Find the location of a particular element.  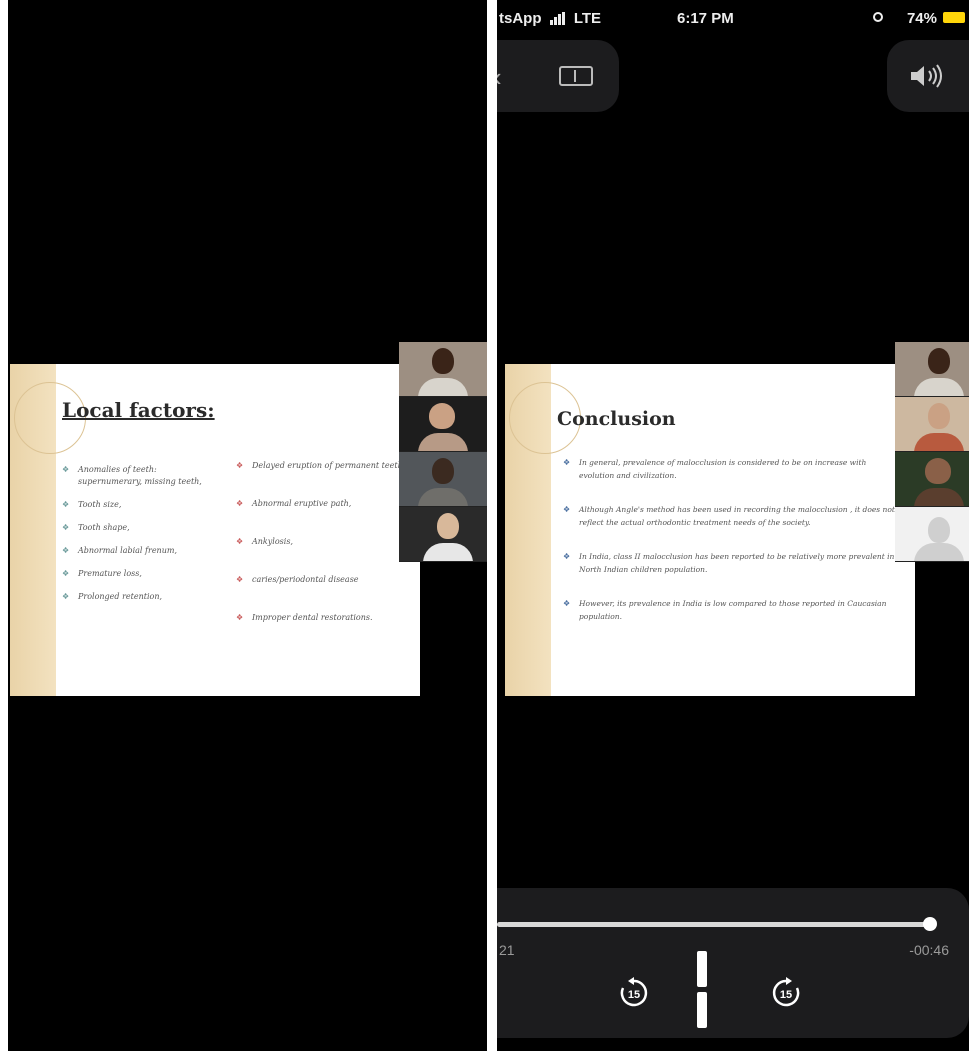

list-item: Abnormal eruptive path, is located at coordinates (328, 504).